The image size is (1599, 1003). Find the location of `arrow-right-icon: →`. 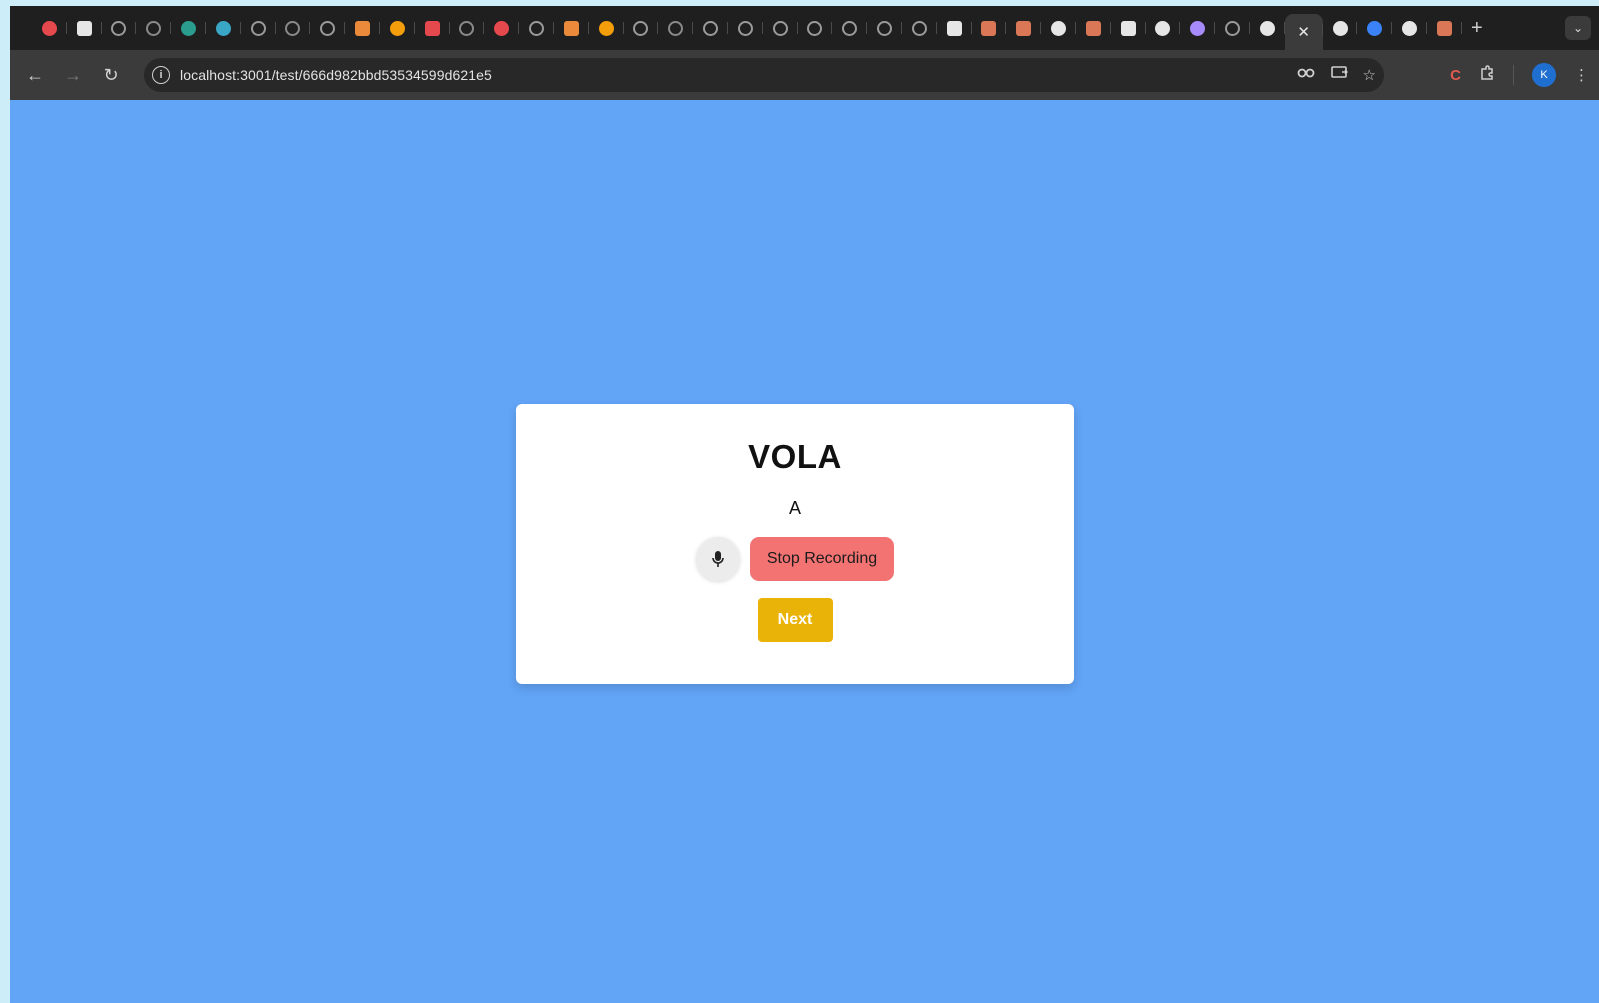

arrow-right-icon: → is located at coordinates (73, 74).